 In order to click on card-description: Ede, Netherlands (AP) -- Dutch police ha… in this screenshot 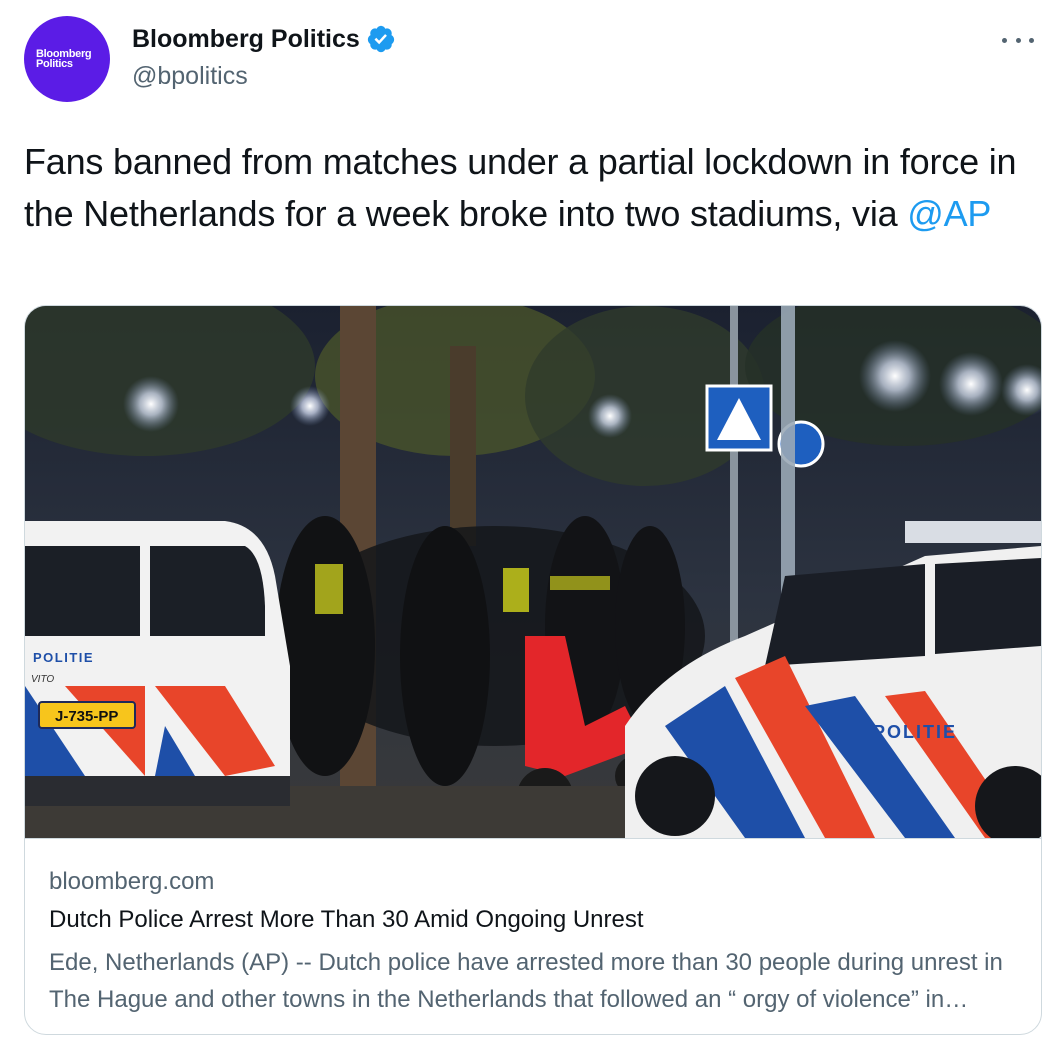, I will do `click(526, 981)`.